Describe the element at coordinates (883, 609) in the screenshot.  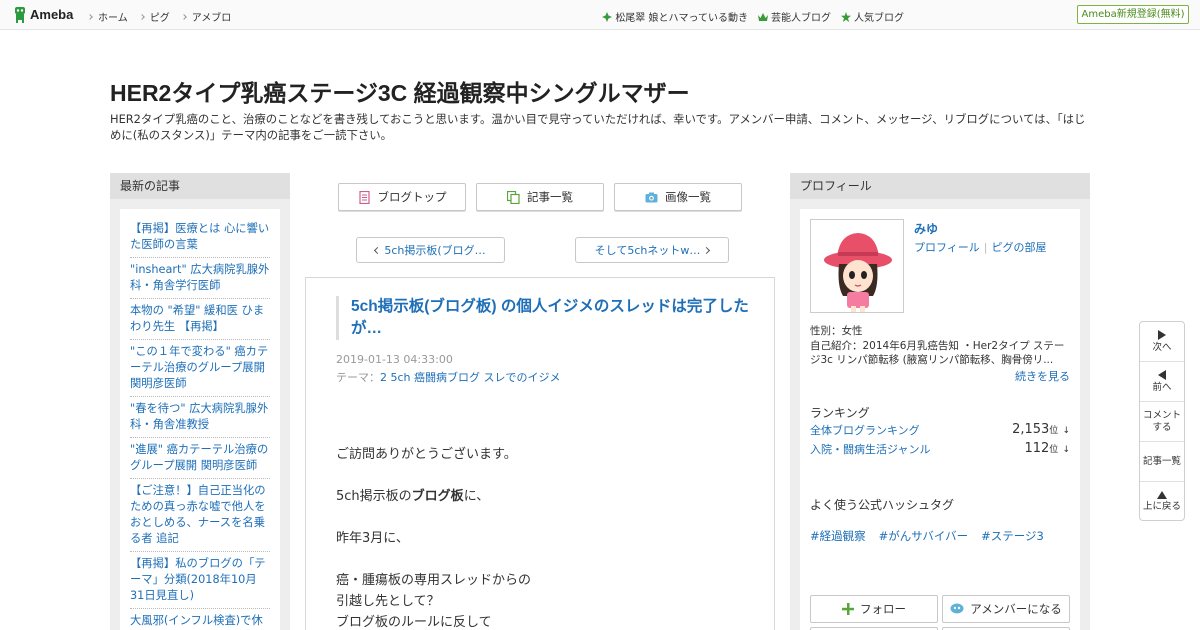
I see `follow-label: フォロー` at that location.